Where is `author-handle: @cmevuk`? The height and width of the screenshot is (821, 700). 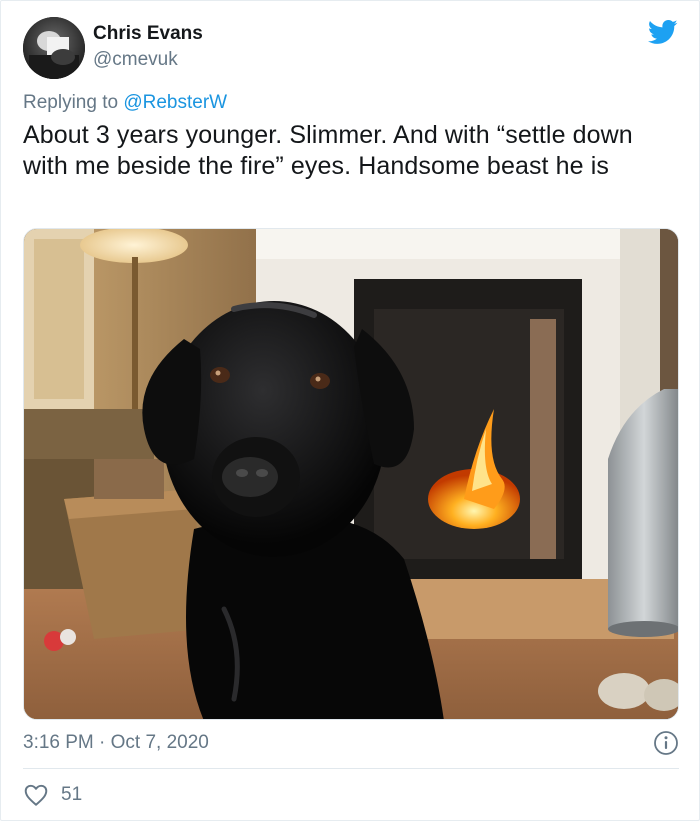
author-handle: @cmevuk is located at coordinates (135, 60).